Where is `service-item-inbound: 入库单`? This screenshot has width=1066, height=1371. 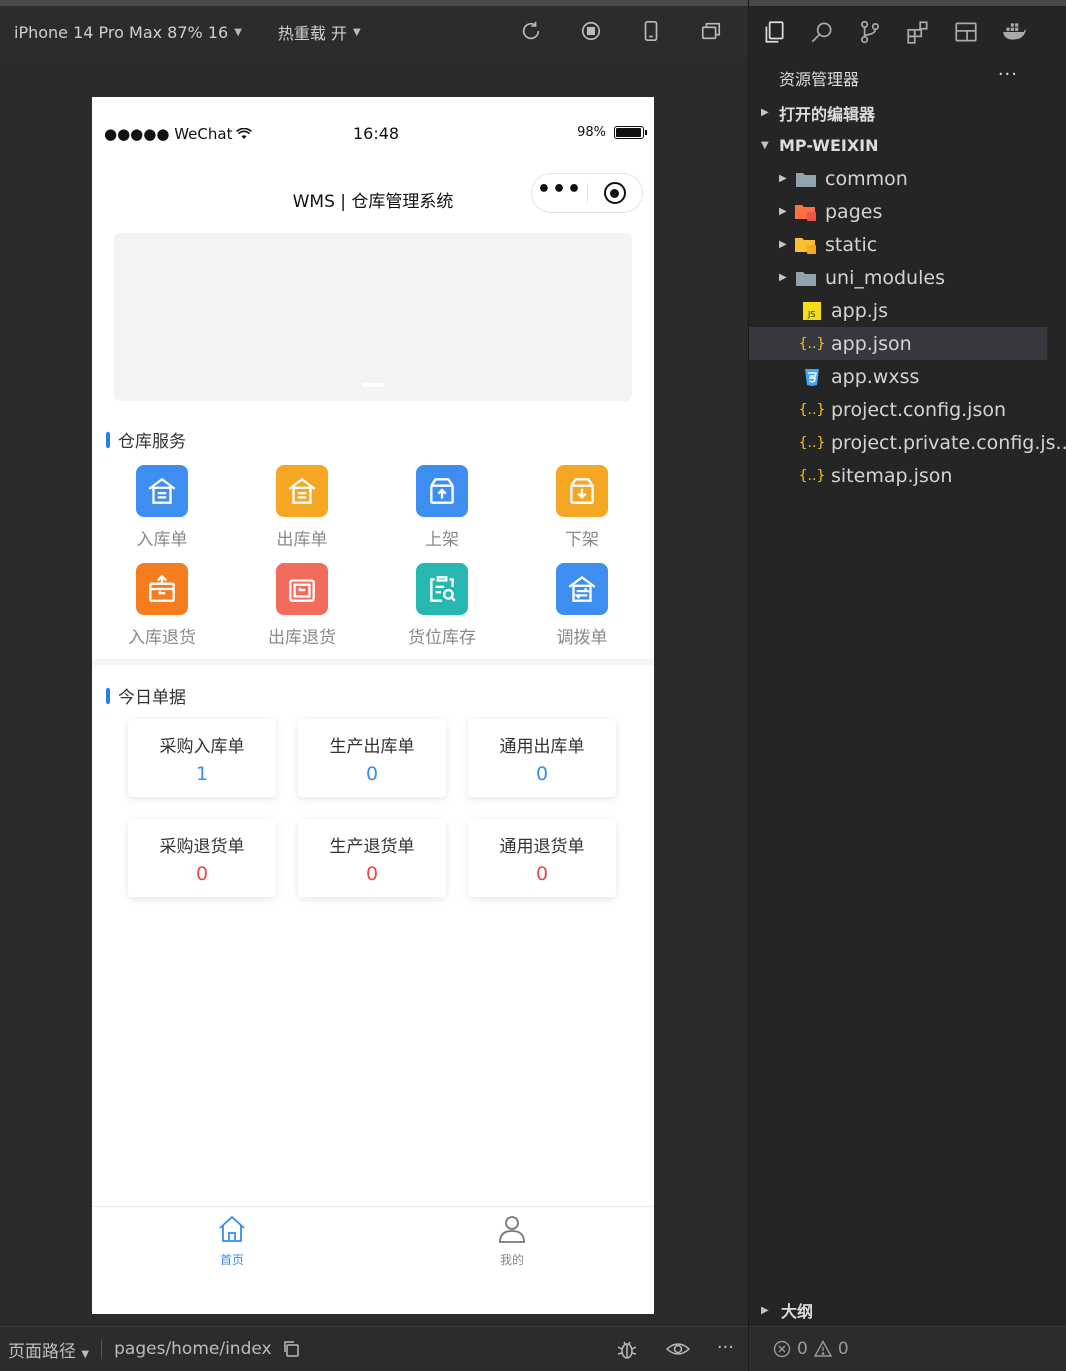
service-item-inbound: 入库单 is located at coordinates (162, 507).